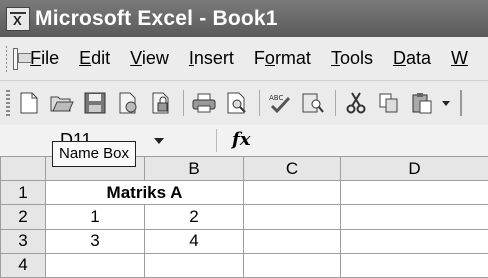 The height and width of the screenshot is (278, 488). What do you see at coordinates (292, 168) in the screenshot?
I see `column-header-c: C` at bounding box center [292, 168].